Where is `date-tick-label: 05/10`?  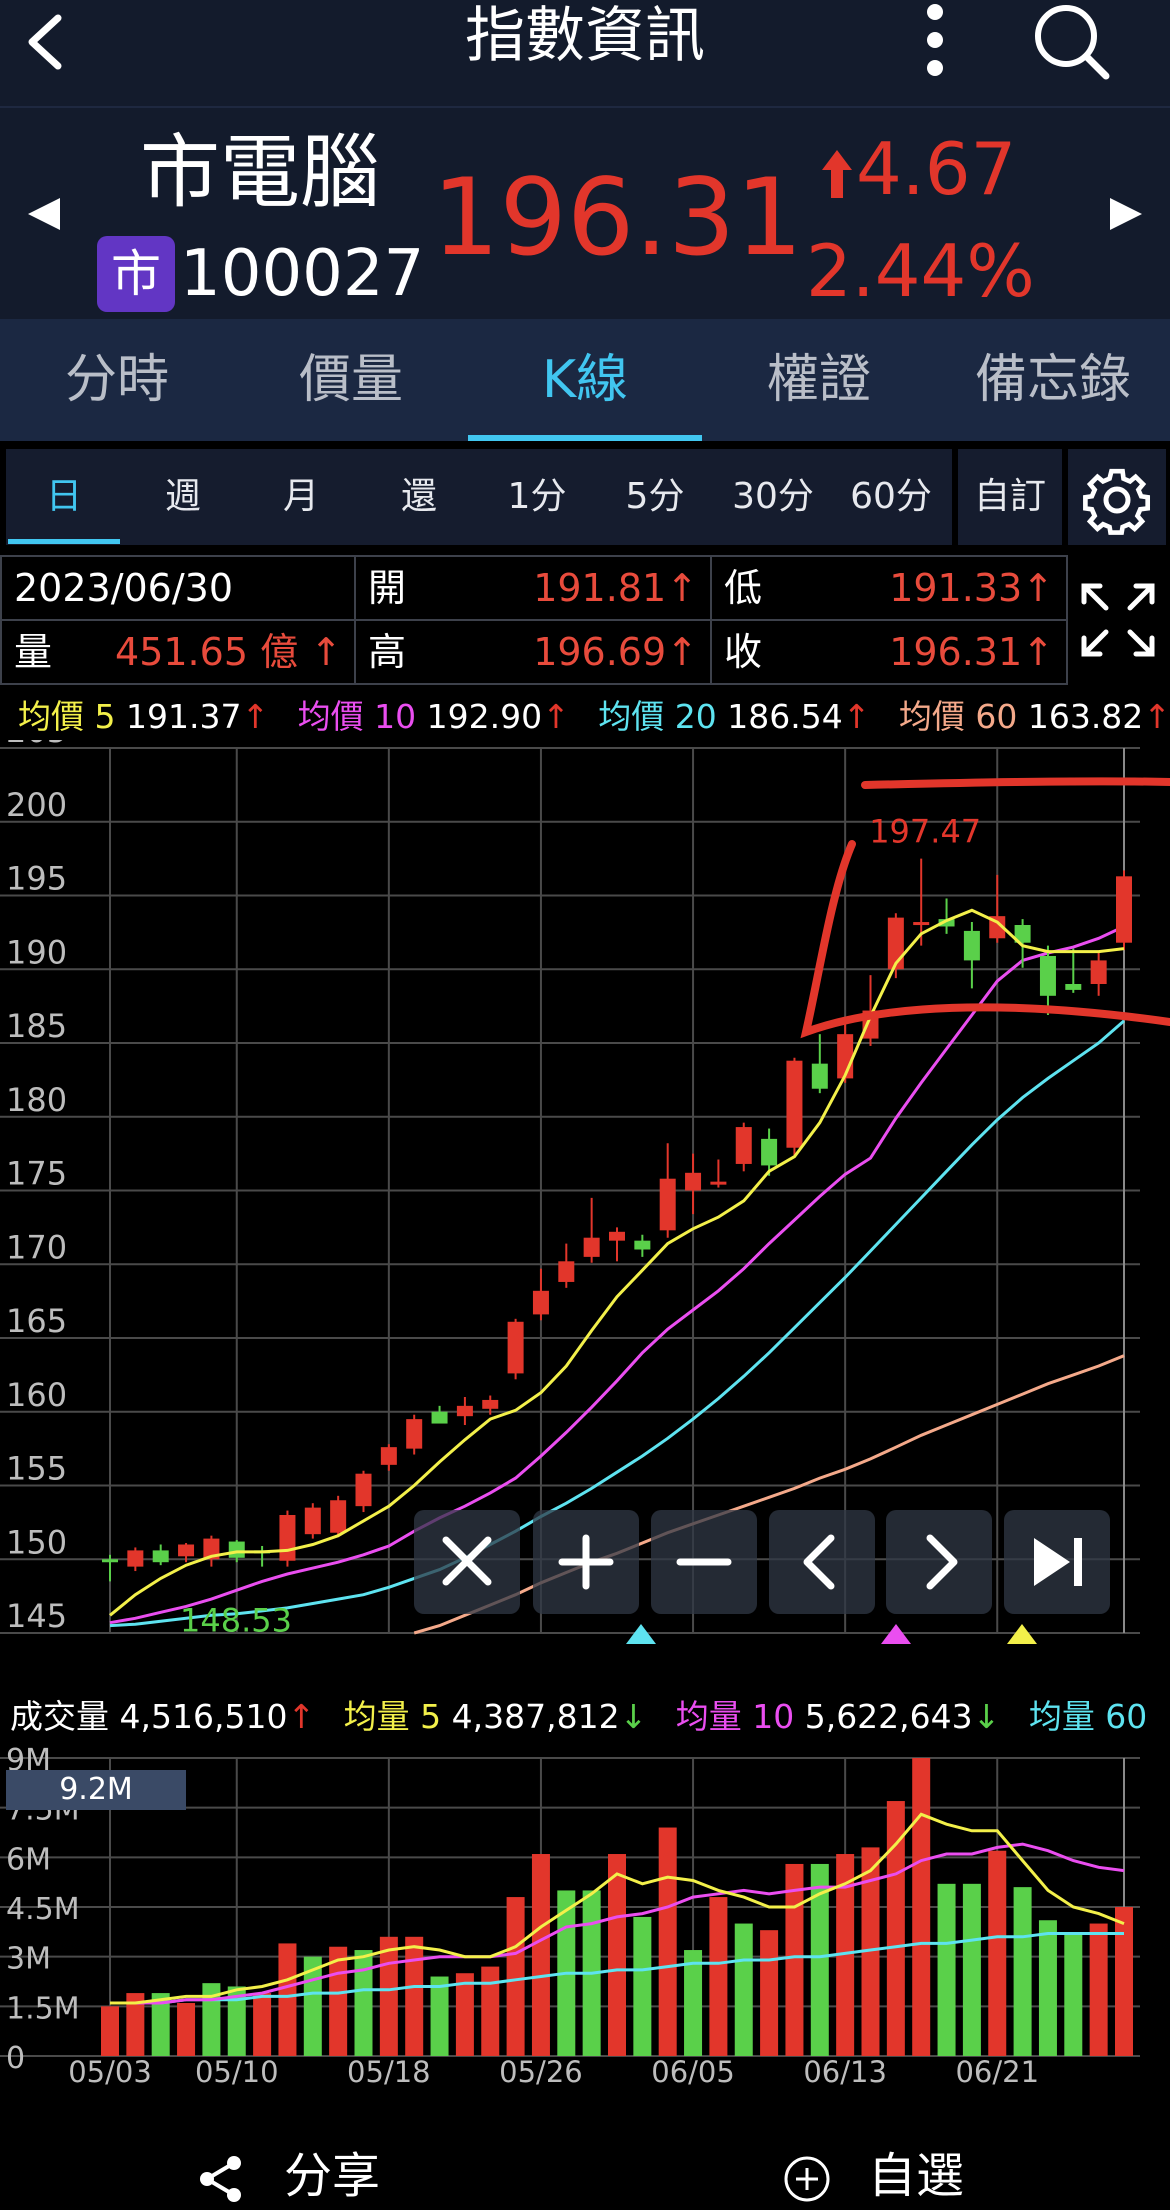
date-tick-label: 05/10 is located at coordinates (237, 2070).